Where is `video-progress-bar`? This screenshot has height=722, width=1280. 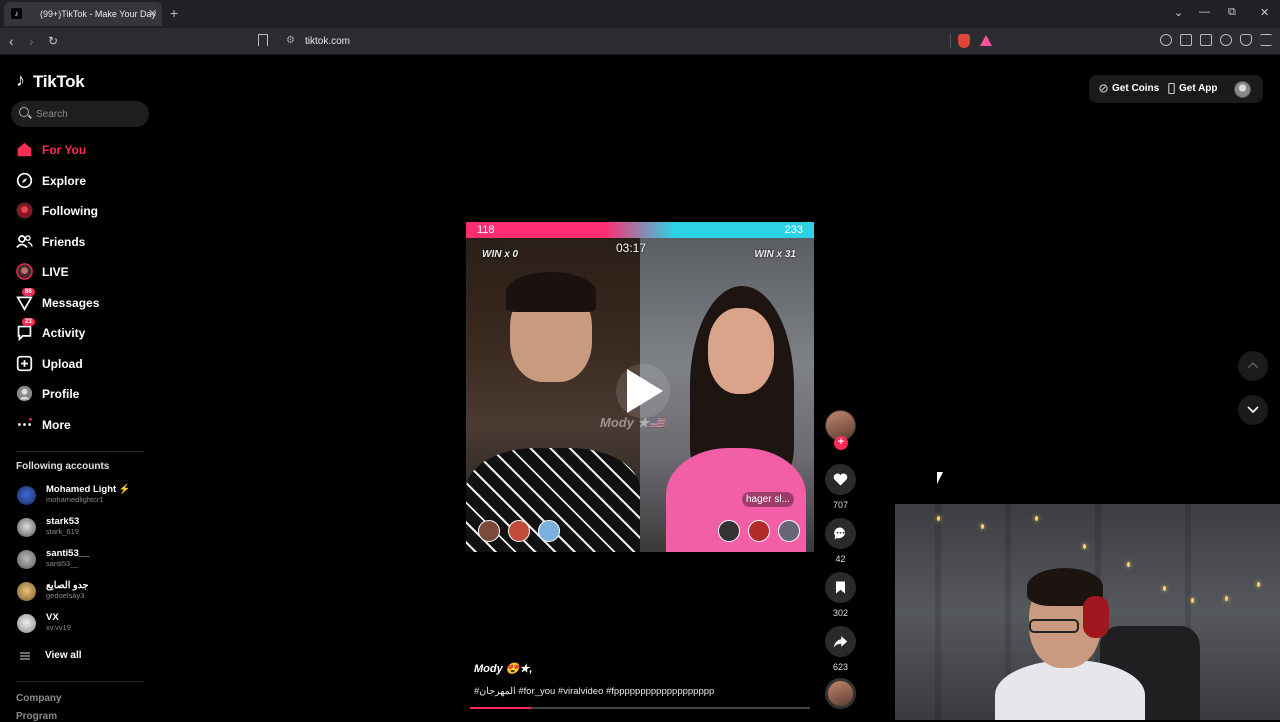 video-progress-bar is located at coordinates (640, 708).